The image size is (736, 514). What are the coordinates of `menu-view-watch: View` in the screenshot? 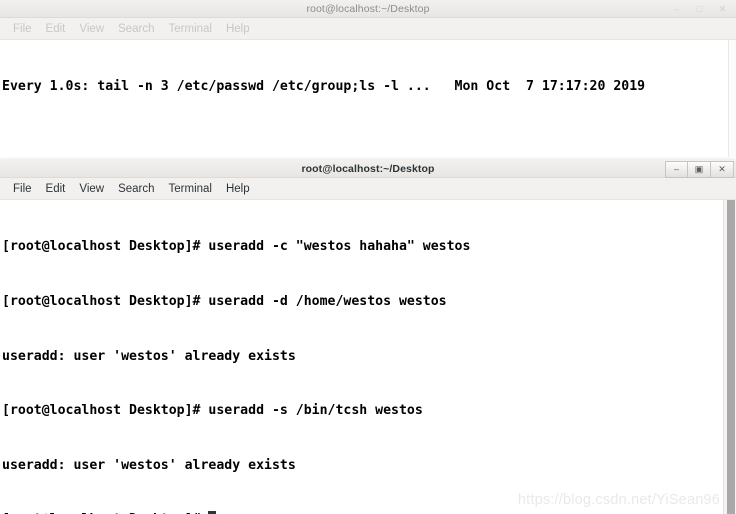 It's located at (91, 29).